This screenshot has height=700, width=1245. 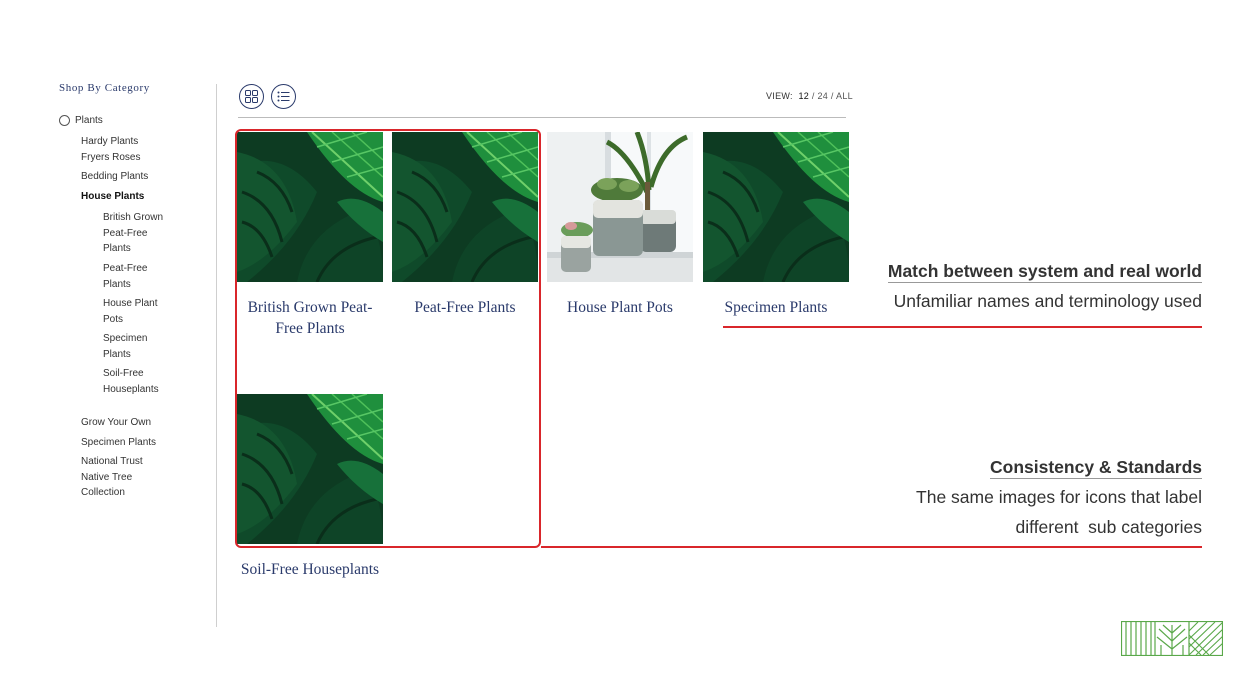 What do you see at coordinates (112, 197) in the screenshot?
I see `sidebar-item-house-plants: House Plants` at bounding box center [112, 197].